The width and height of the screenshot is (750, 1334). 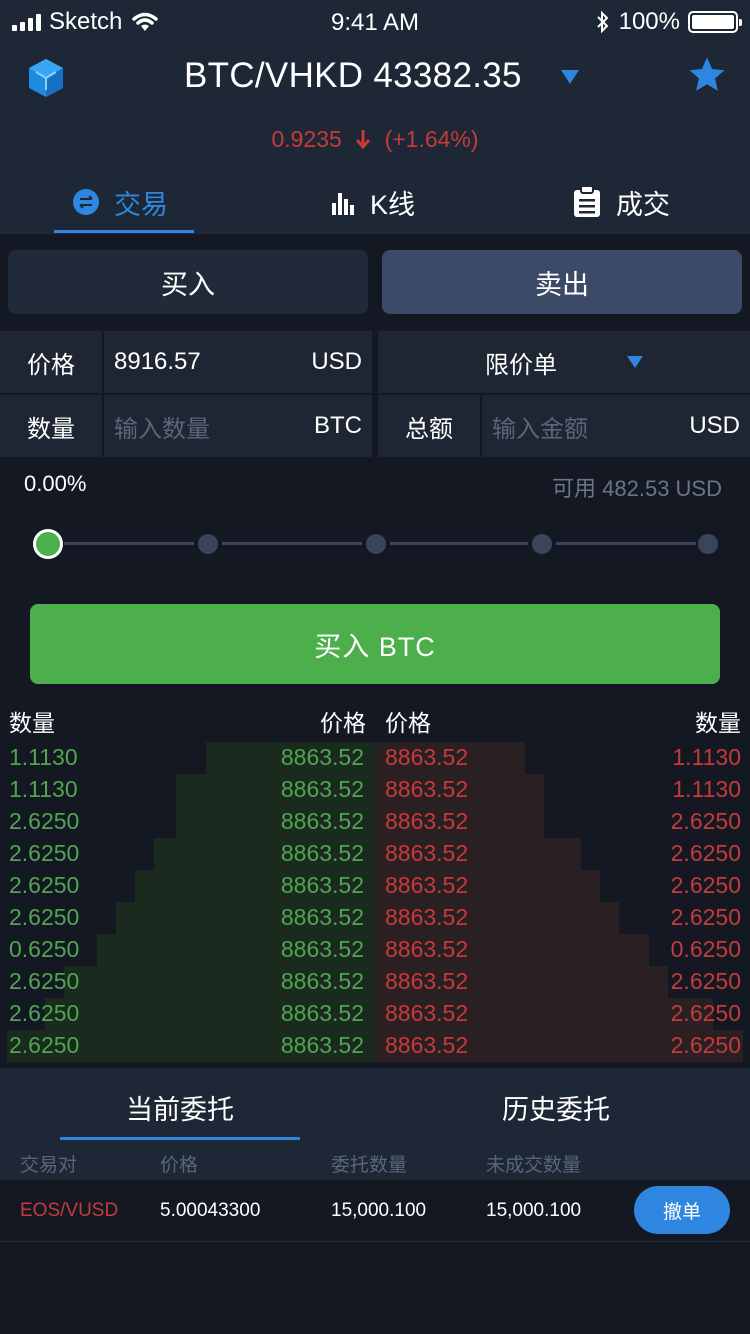 What do you see at coordinates (562, 282) in the screenshot?
I see `sell-segment-button: 卖出` at bounding box center [562, 282].